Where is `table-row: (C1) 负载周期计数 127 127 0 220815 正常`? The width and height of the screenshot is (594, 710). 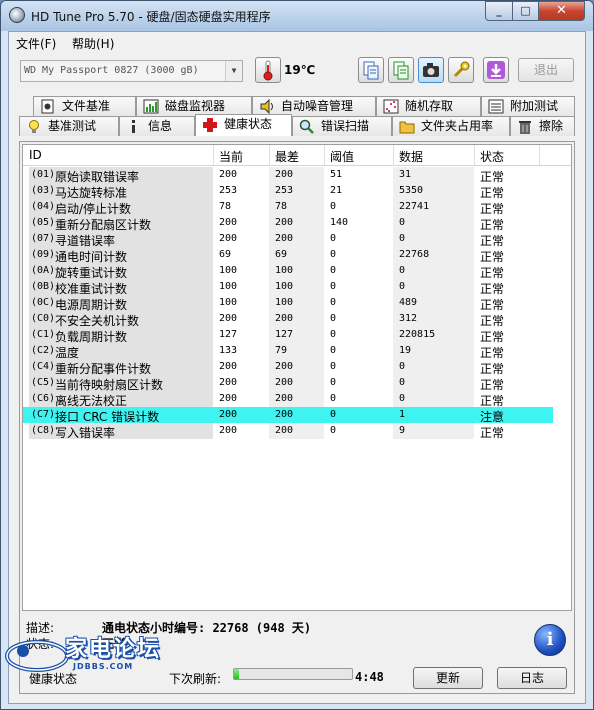 table-row: (C1) 负载周期计数 127 127 0 220815 正常 is located at coordinates (288, 335).